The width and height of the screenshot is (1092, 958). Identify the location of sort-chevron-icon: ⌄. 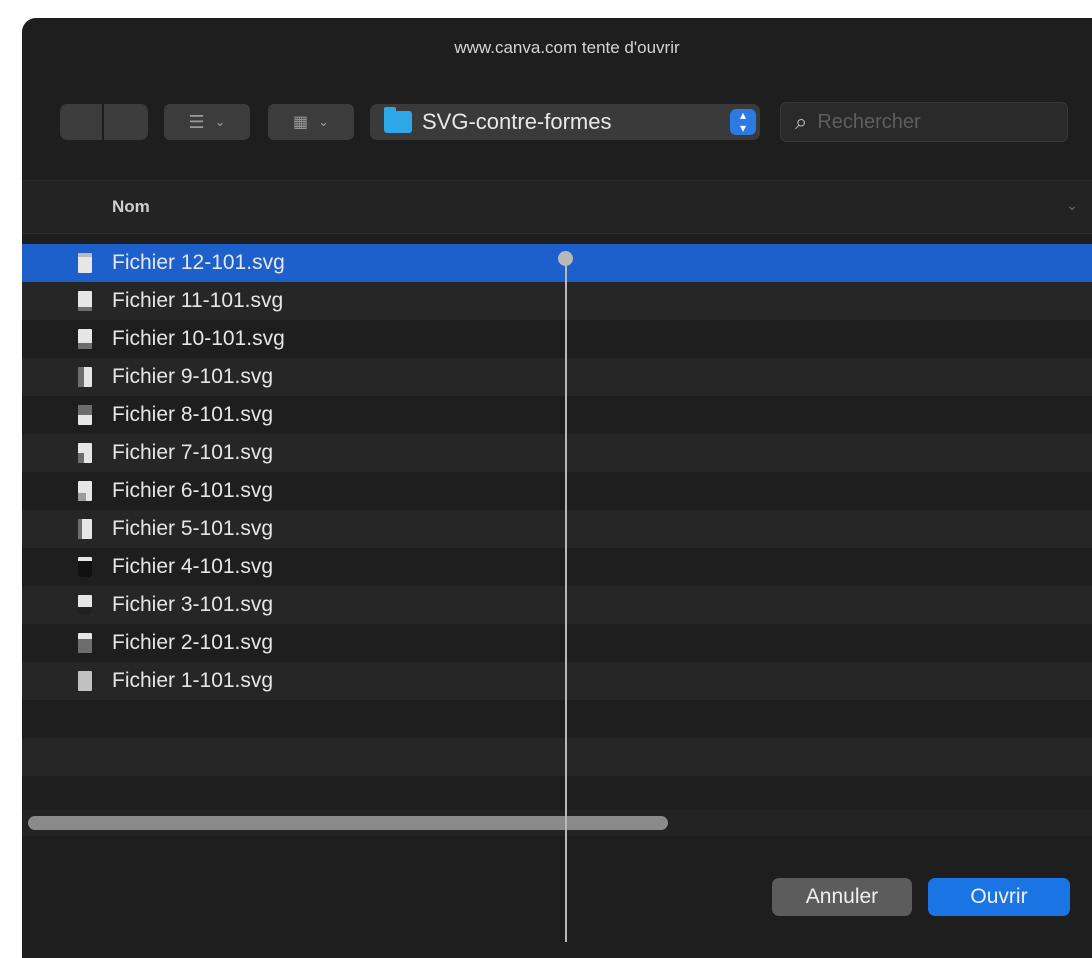
(1072, 205).